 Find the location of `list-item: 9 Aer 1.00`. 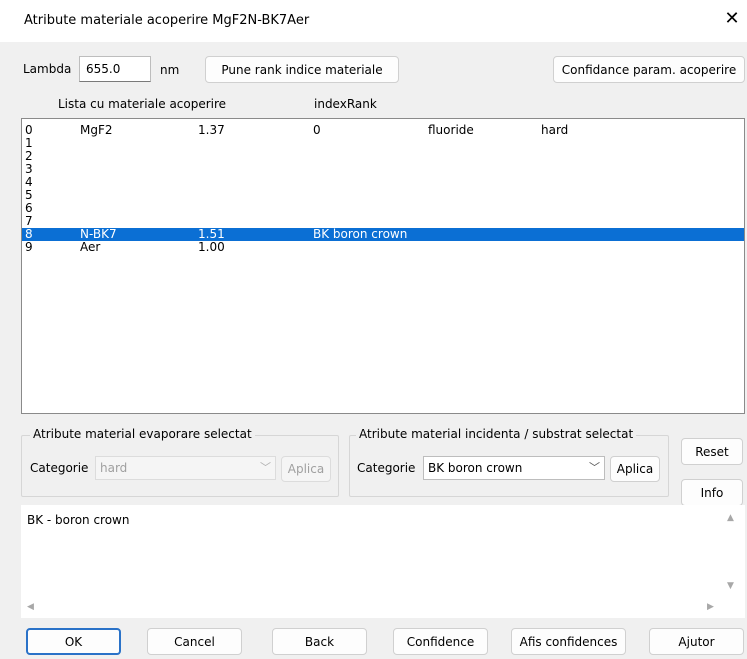

list-item: 9 Aer 1.00 is located at coordinates (383, 247).